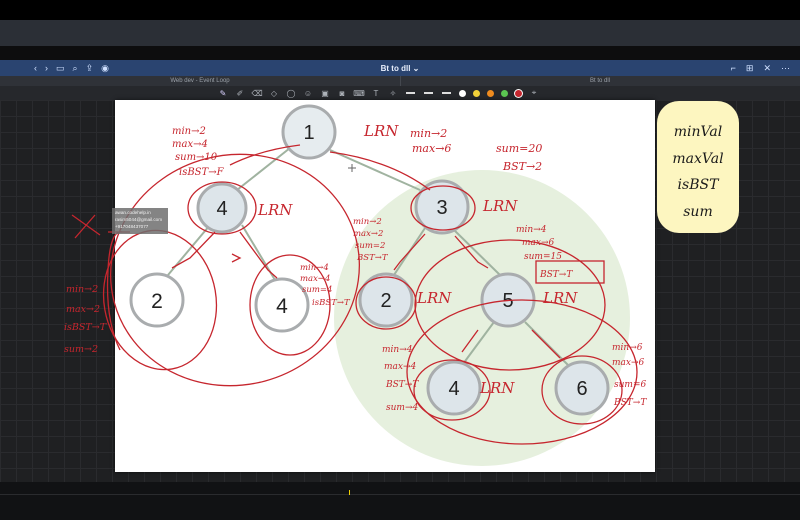 The image size is (800, 520). Describe the element at coordinates (500, 206) in the screenshot. I see `lrn-node3: LRN` at that location.